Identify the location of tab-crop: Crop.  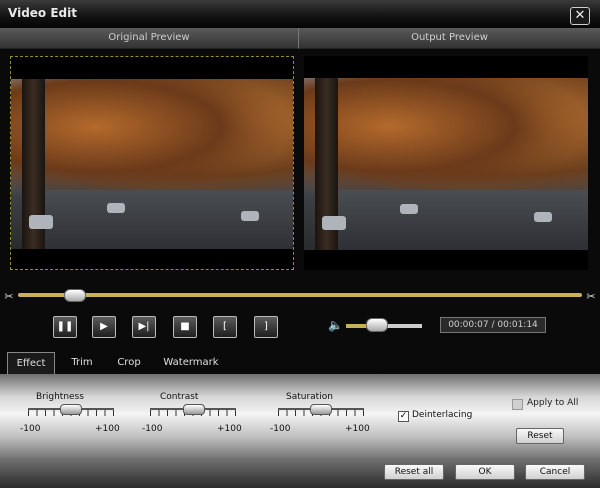
(129, 362).